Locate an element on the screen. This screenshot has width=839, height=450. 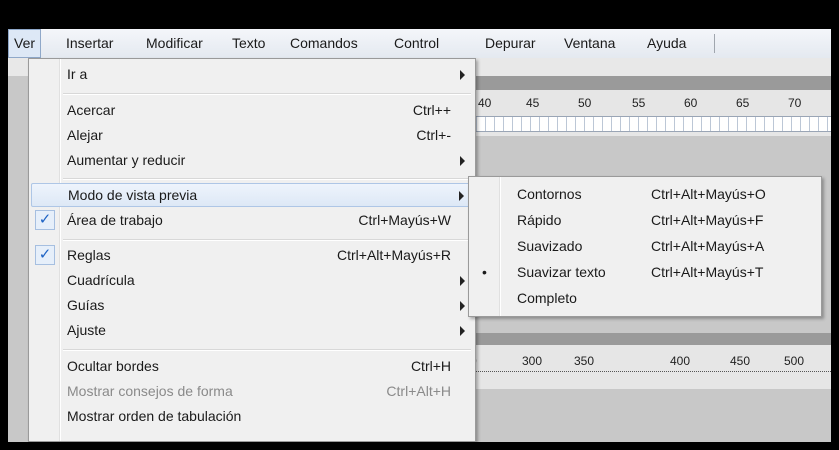
menu-item-shortcut: Ctrl++ is located at coordinates (431, 110).